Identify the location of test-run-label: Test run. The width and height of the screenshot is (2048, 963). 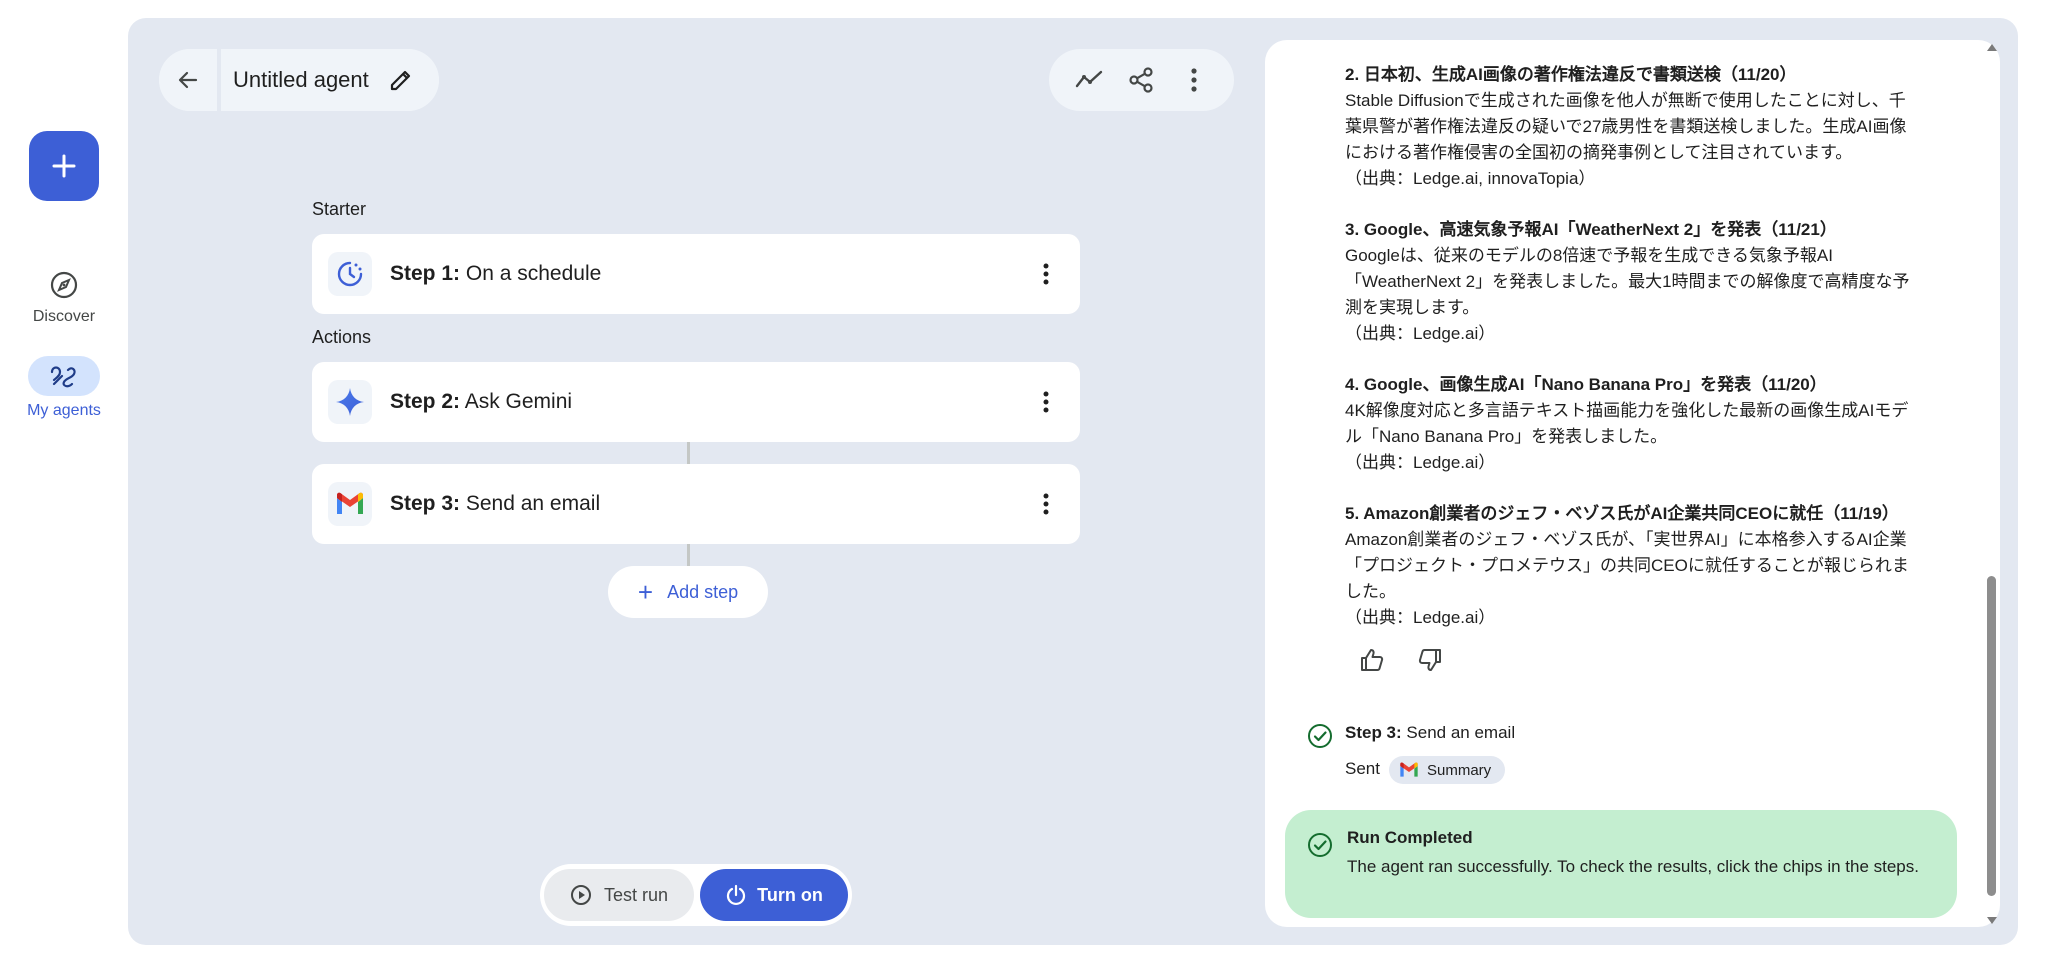
(636, 894).